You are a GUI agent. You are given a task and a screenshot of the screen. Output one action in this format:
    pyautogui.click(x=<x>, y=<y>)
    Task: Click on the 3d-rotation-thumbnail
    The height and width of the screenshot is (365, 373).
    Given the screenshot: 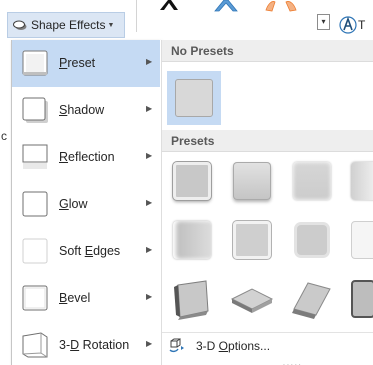 What is the action you would take?
    pyautogui.click(x=35, y=345)
    